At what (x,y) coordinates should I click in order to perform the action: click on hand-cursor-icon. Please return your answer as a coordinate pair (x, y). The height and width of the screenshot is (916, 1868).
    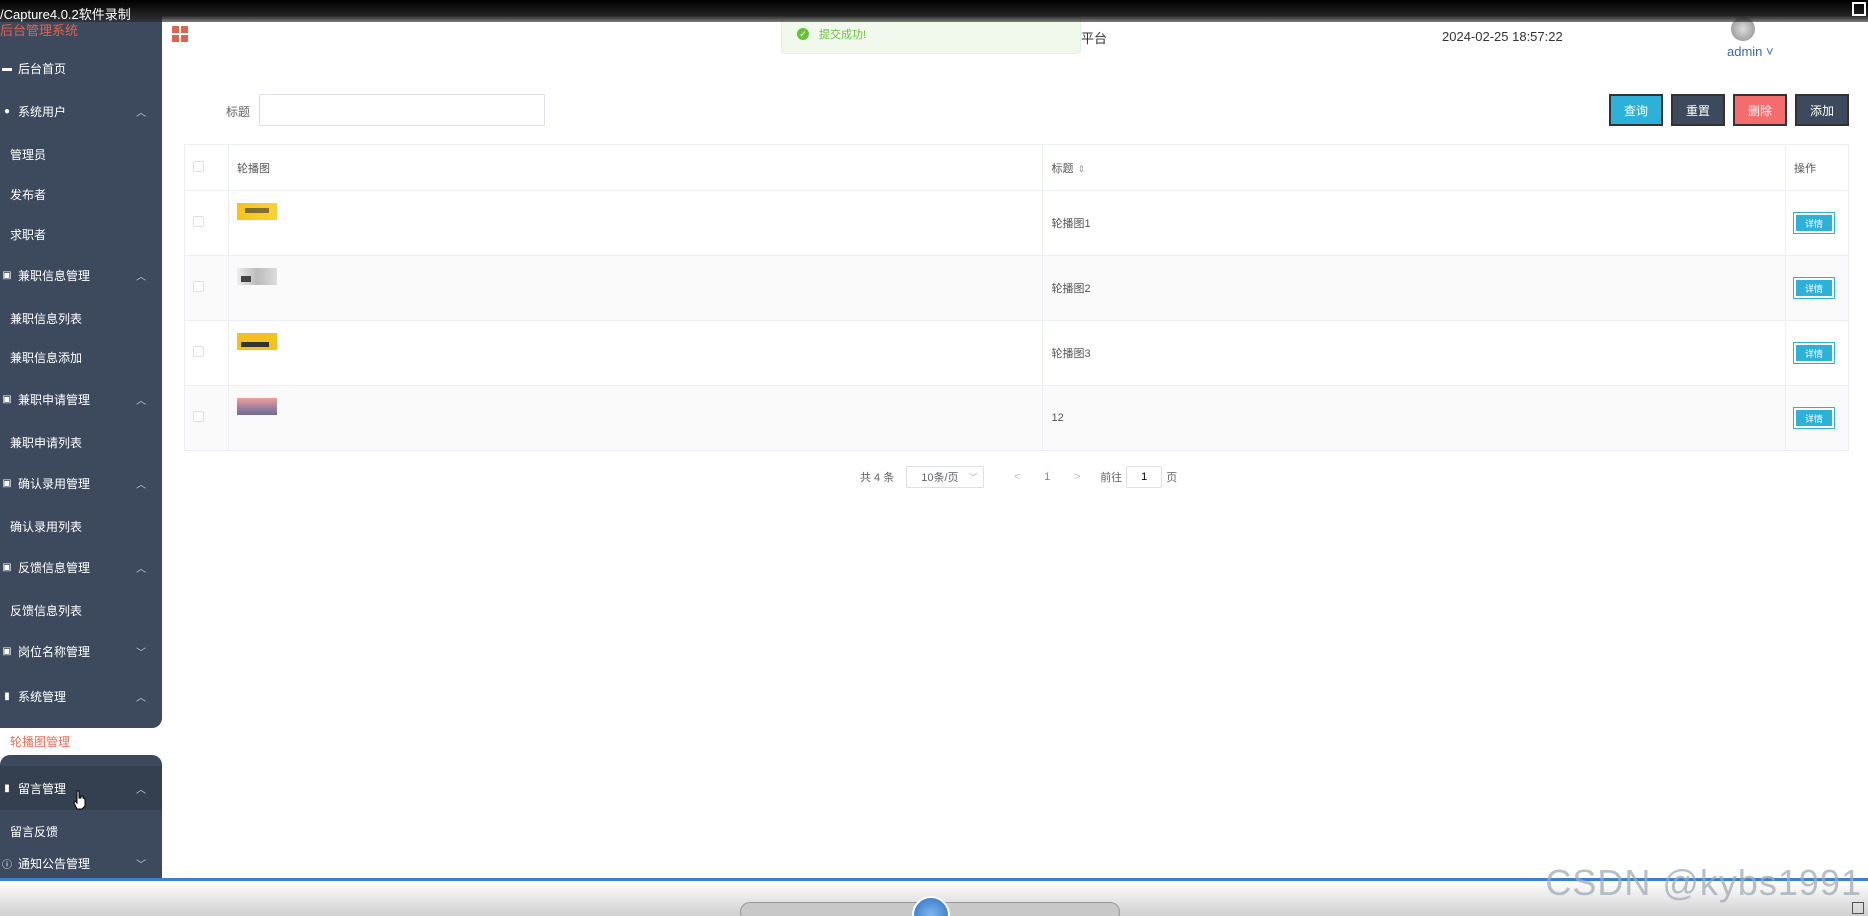
    Looking at the image, I should click on (79, 800).